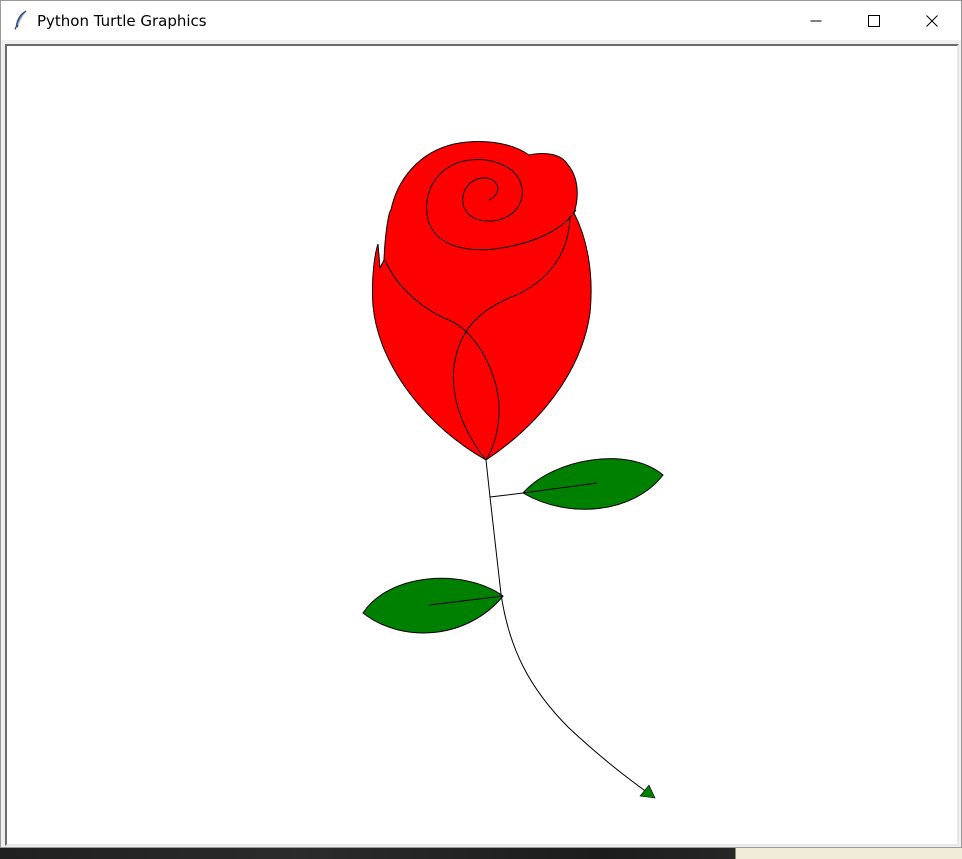  What do you see at coordinates (506, 495) in the screenshot?
I see `upper-leaf-petiole` at bounding box center [506, 495].